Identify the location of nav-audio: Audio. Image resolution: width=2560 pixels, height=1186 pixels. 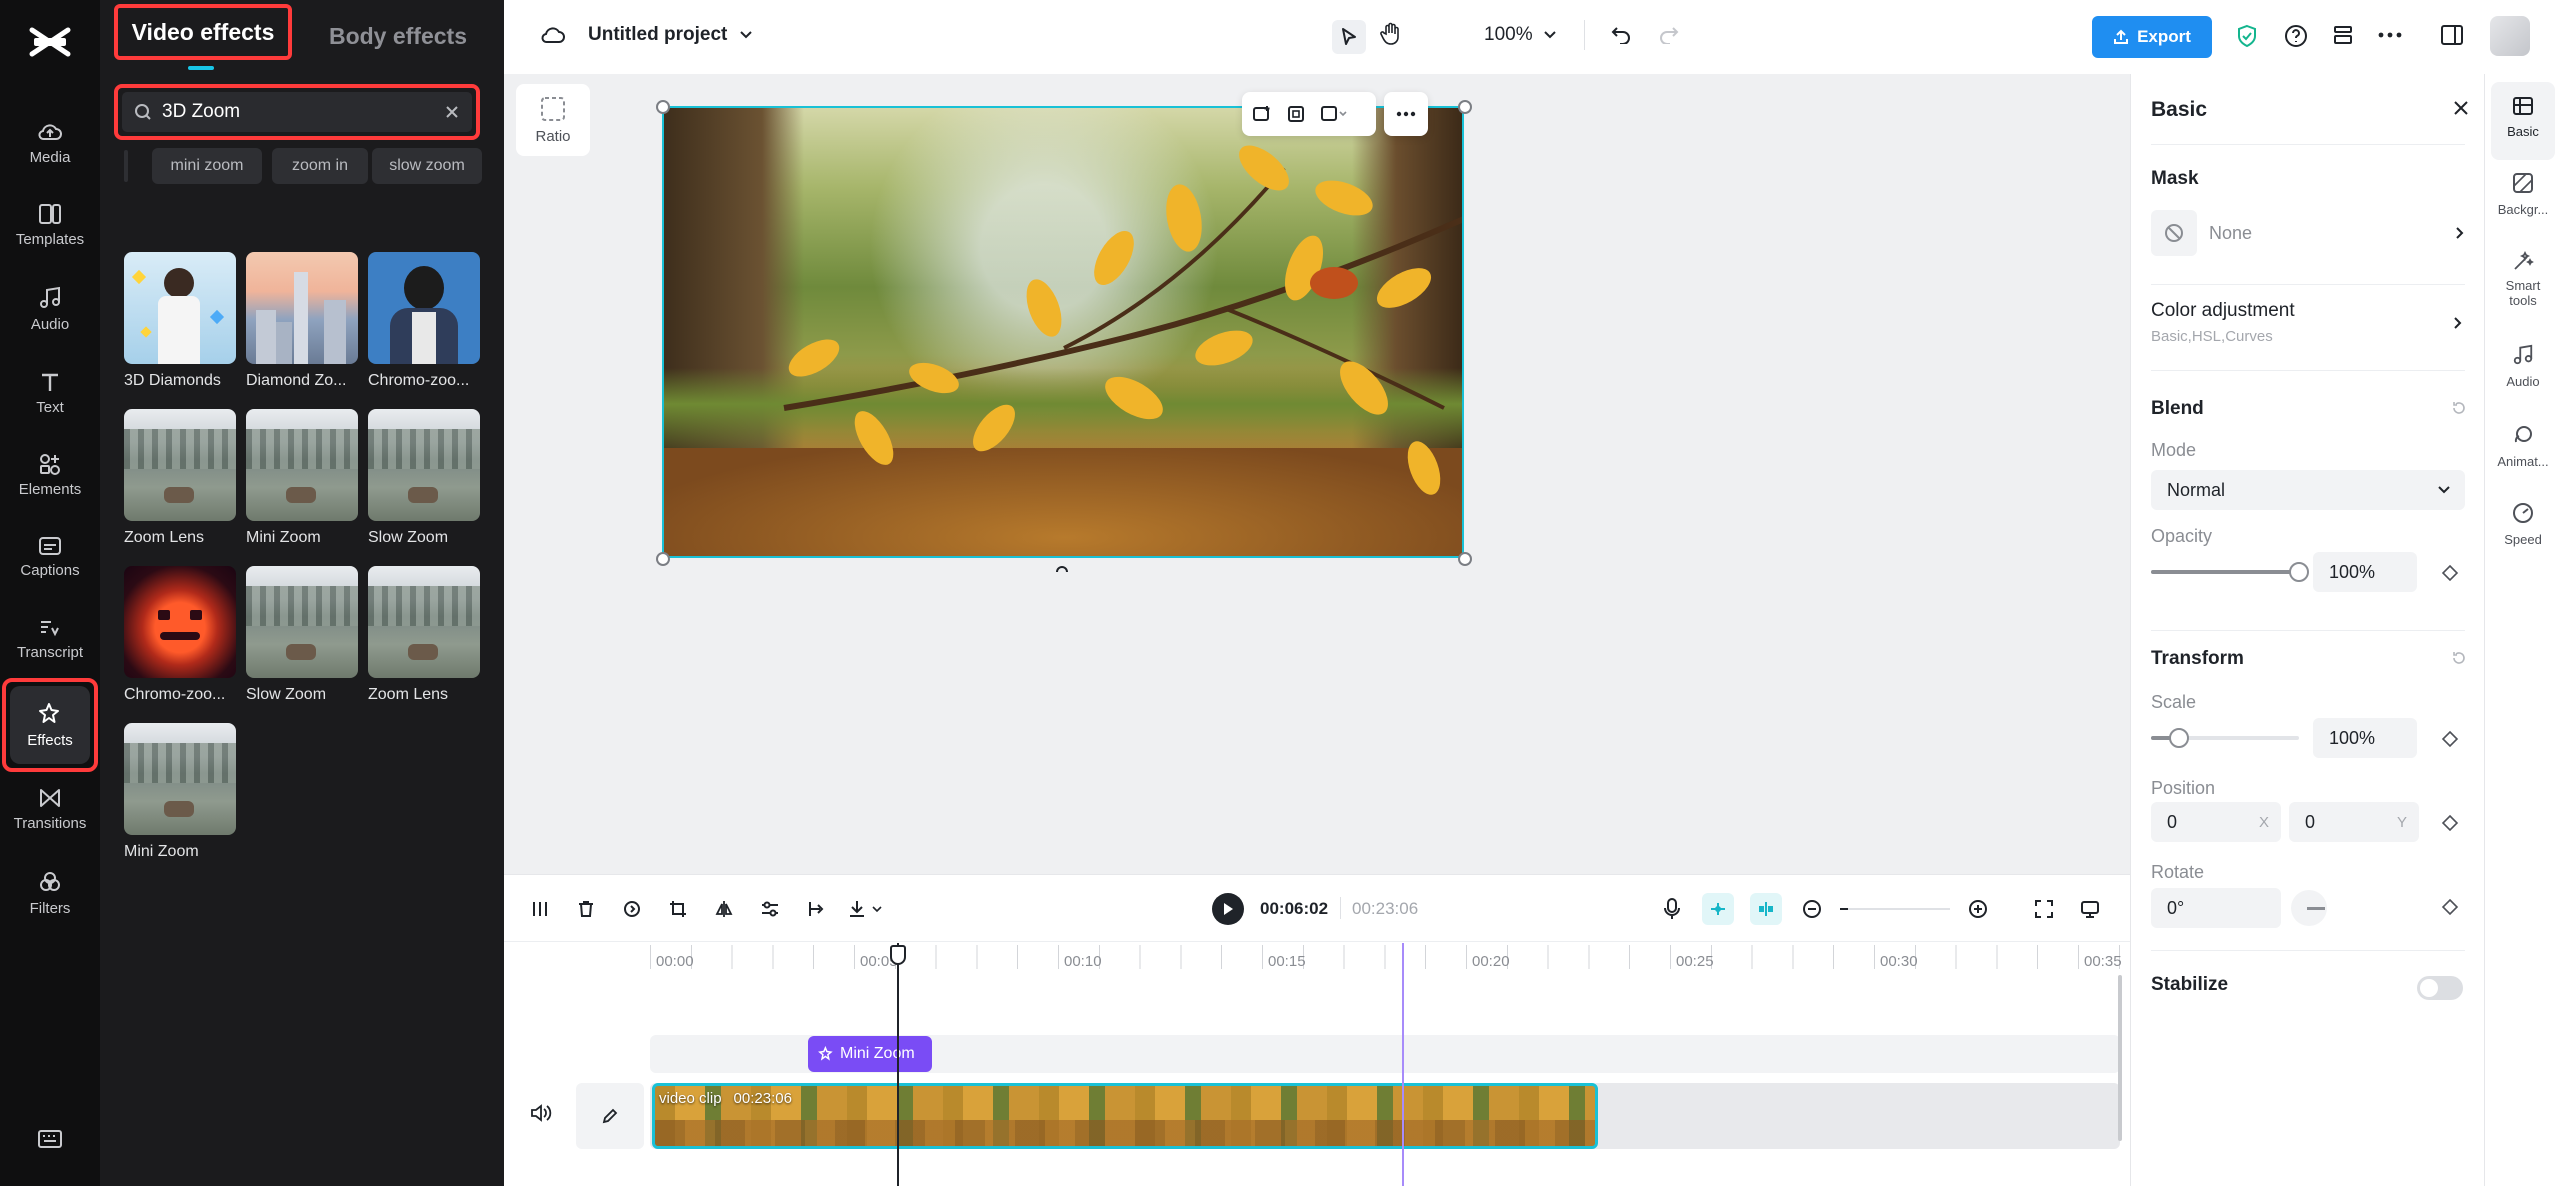
(50, 309).